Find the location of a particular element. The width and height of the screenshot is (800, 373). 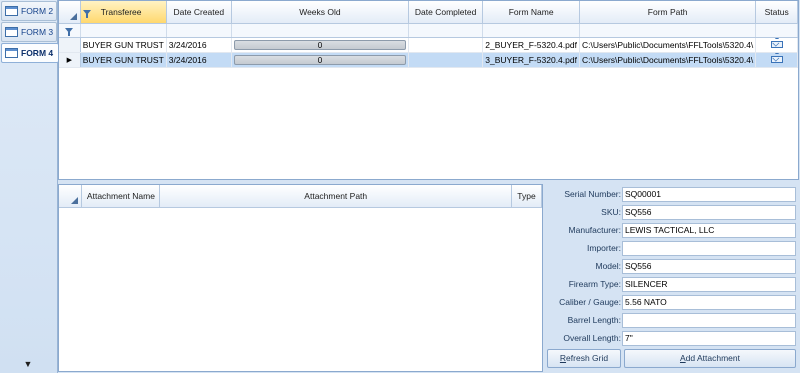

column-header-form-path: Form Path is located at coordinates (668, 12).